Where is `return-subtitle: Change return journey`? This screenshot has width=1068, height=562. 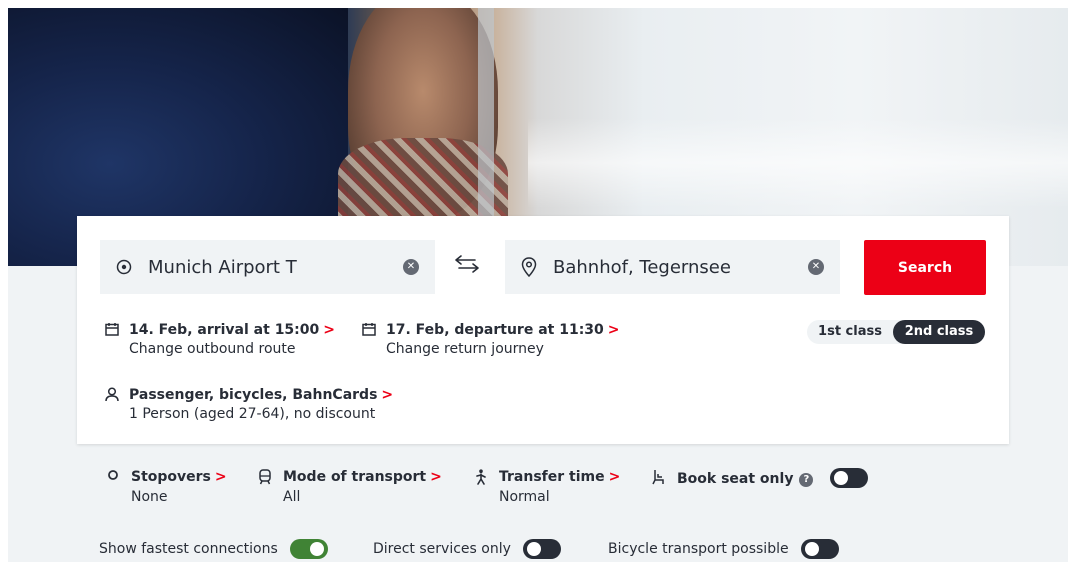
return-subtitle: Change return journey is located at coordinates (503, 349).